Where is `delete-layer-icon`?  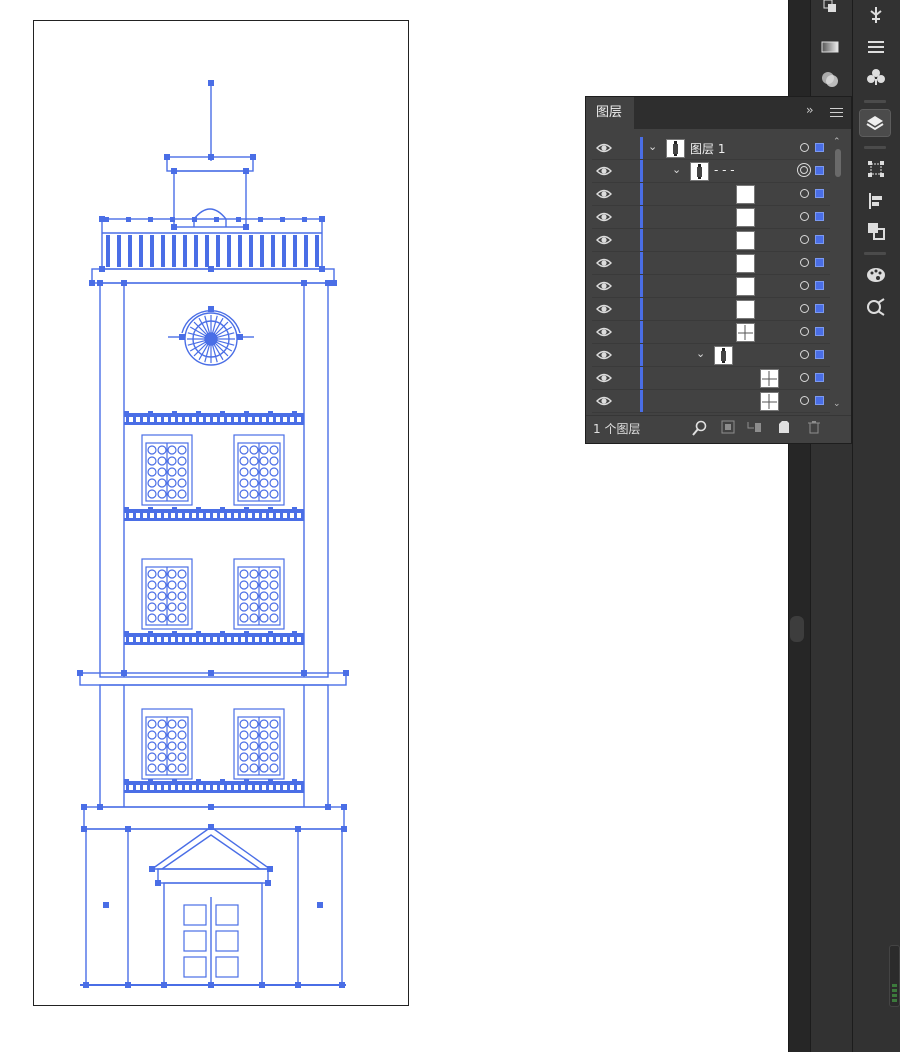 delete-layer-icon is located at coordinates (814, 428).